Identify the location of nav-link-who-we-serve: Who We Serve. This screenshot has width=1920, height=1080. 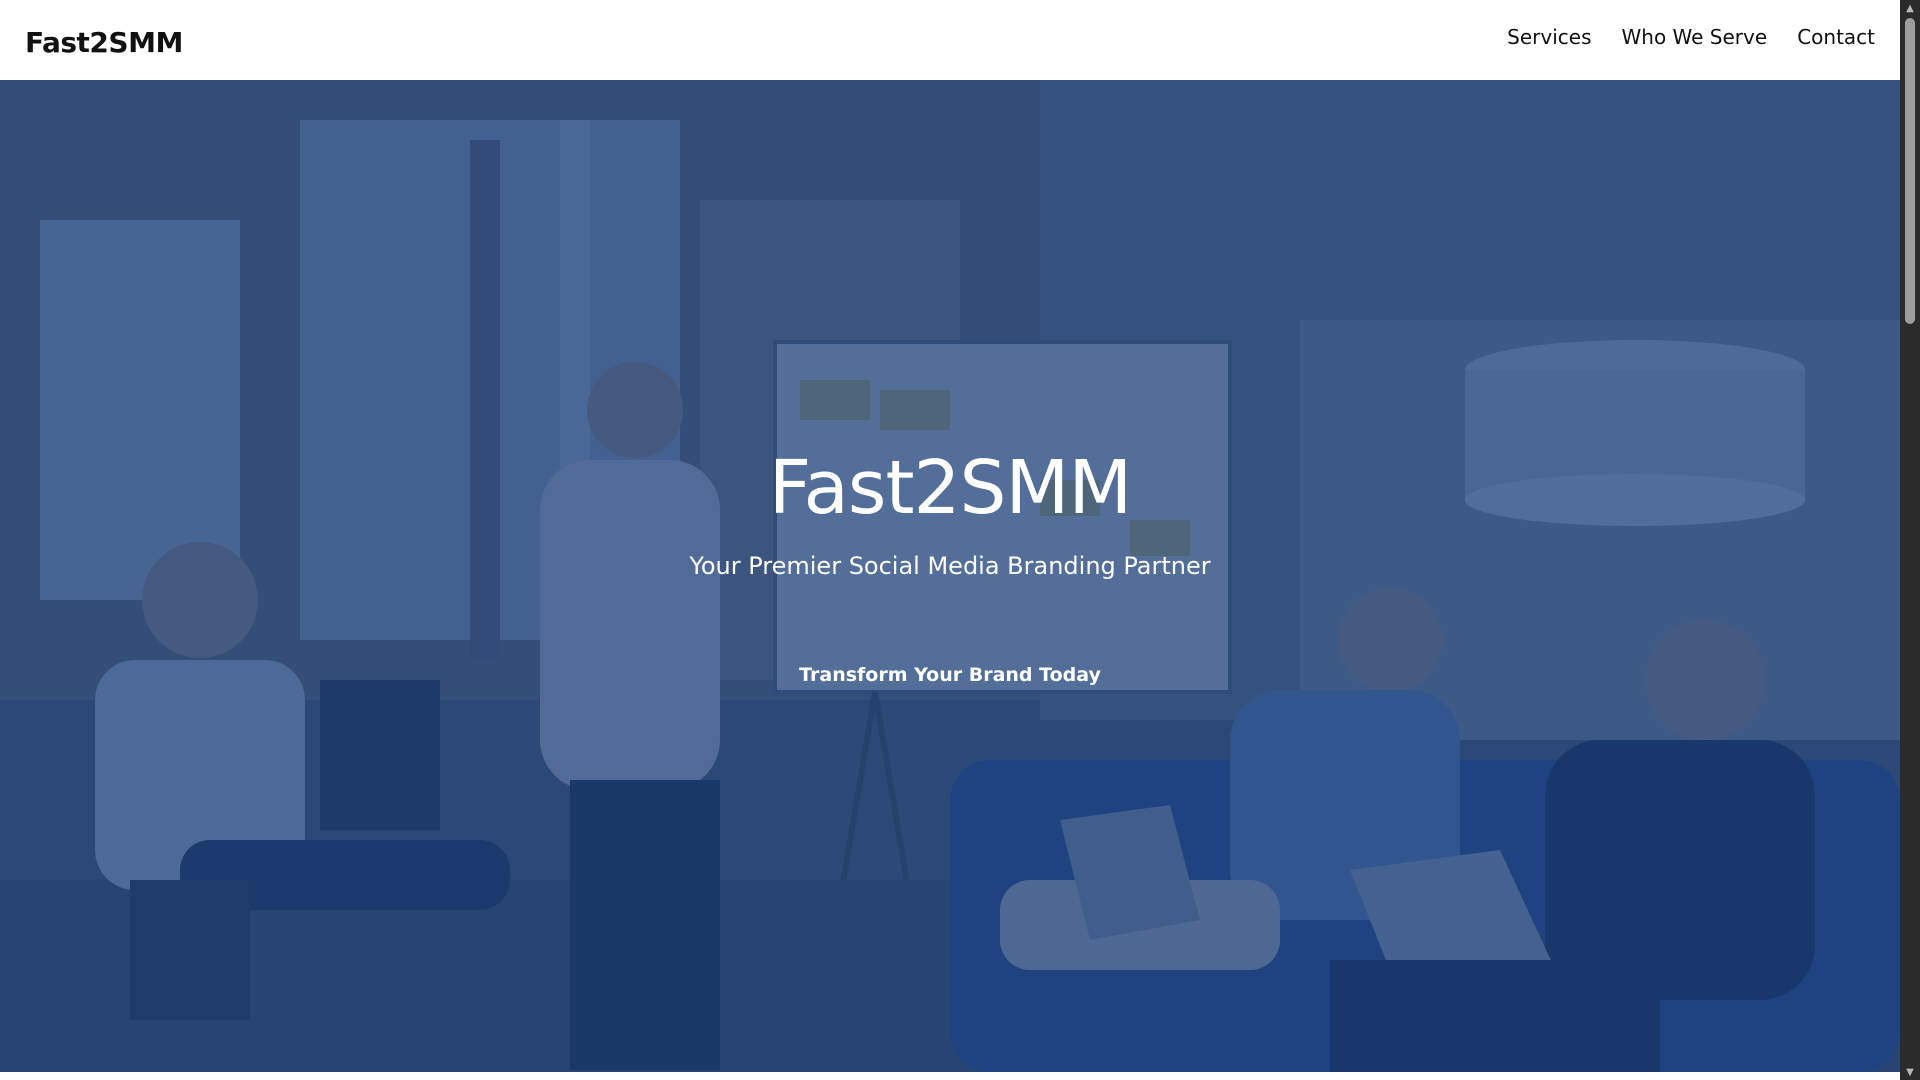
(1695, 37).